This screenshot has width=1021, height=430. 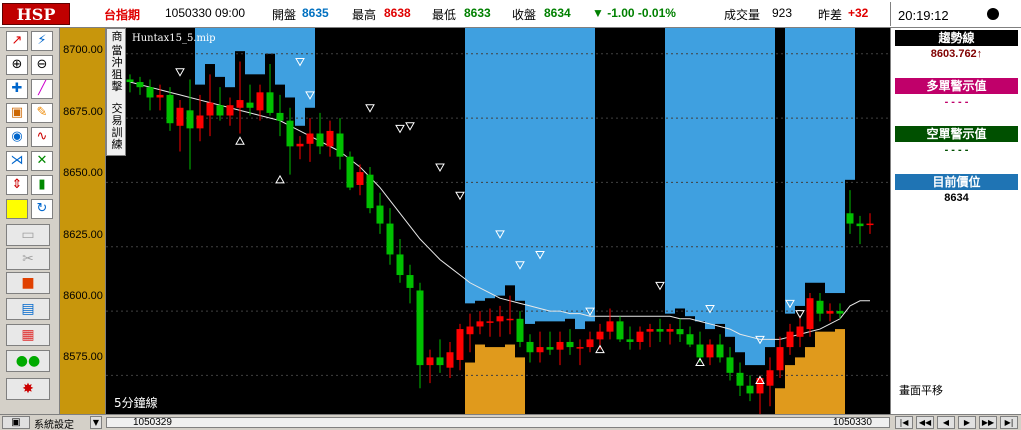 I want to click on y-tick: 8650.00, so click(x=83, y=173).